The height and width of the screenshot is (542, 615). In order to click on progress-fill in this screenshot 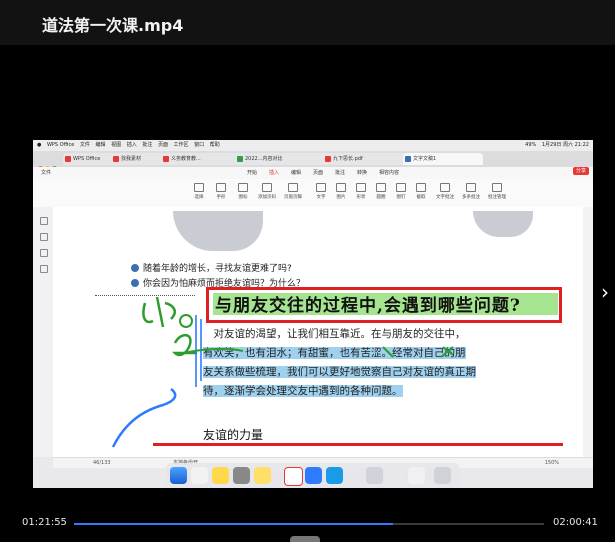, I will do `click(234, 524)`.